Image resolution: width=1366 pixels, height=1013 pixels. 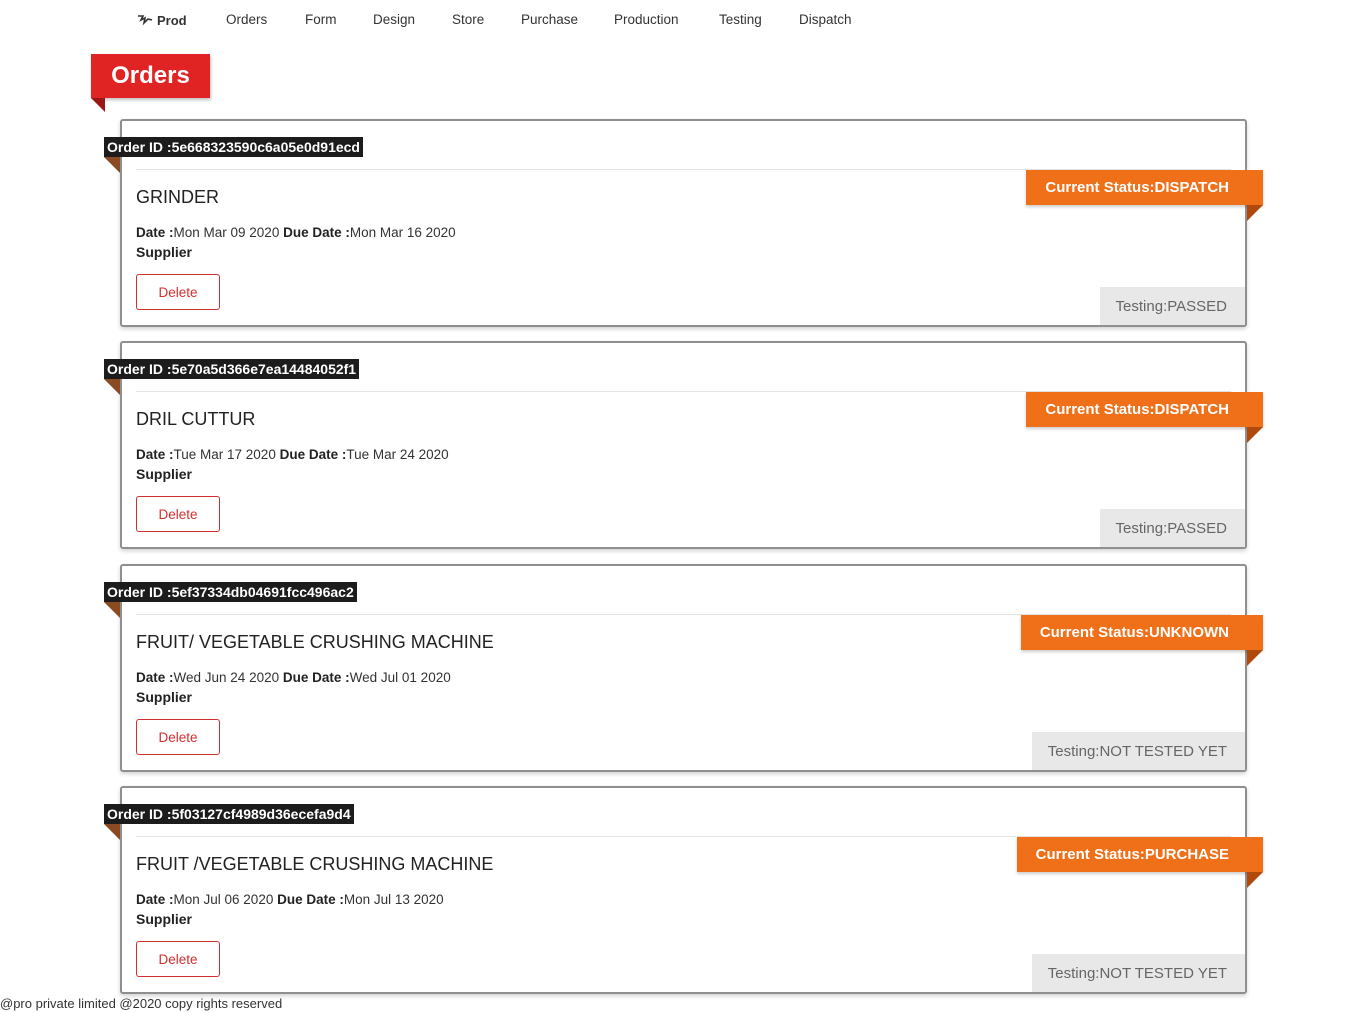 I want to click on current-status-value: PURCHASE, so click(x=1186, y=854).